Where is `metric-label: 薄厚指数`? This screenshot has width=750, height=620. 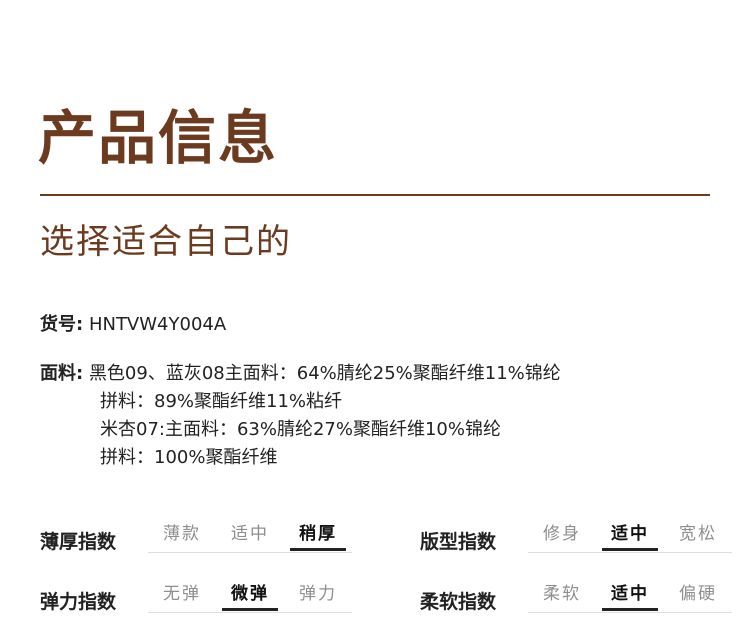
metric-label: 薄厚指数 is located at coordinates (78, 542).